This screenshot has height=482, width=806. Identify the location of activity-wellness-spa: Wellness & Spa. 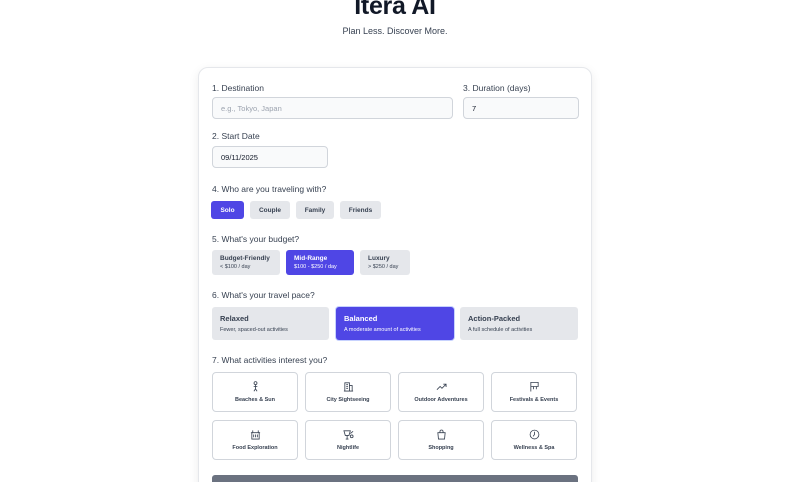
(534, 440).